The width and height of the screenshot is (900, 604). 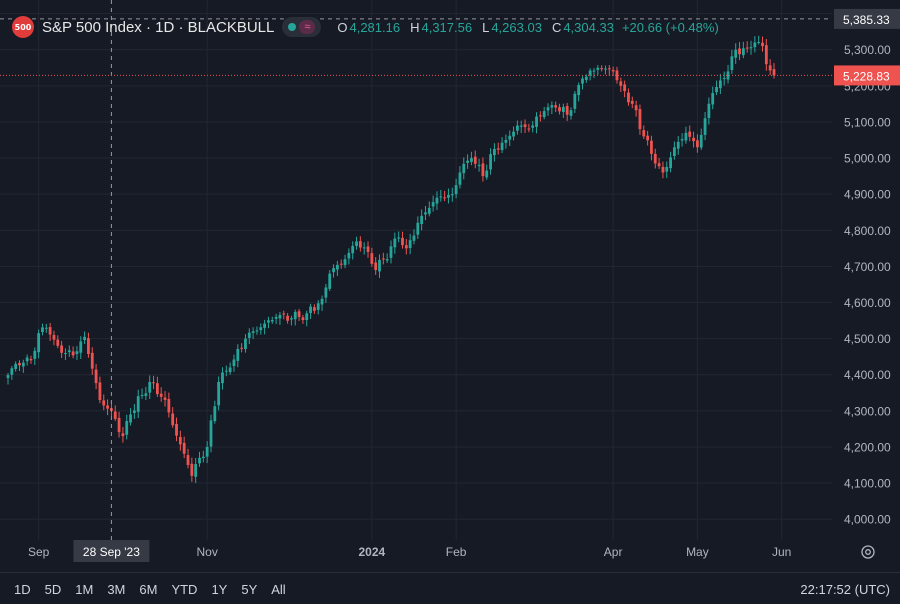 I want to click on x-tick-label: Sep, so click(x=39, y=552).